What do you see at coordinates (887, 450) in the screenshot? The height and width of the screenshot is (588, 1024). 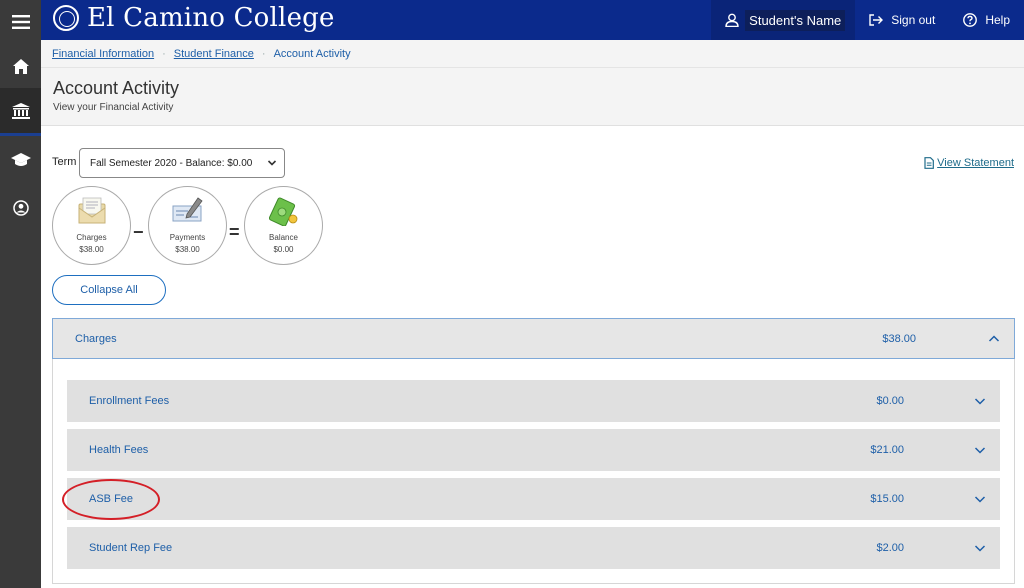 I see `charge-row-amount: $21.00` at bounding box center [887, 450].